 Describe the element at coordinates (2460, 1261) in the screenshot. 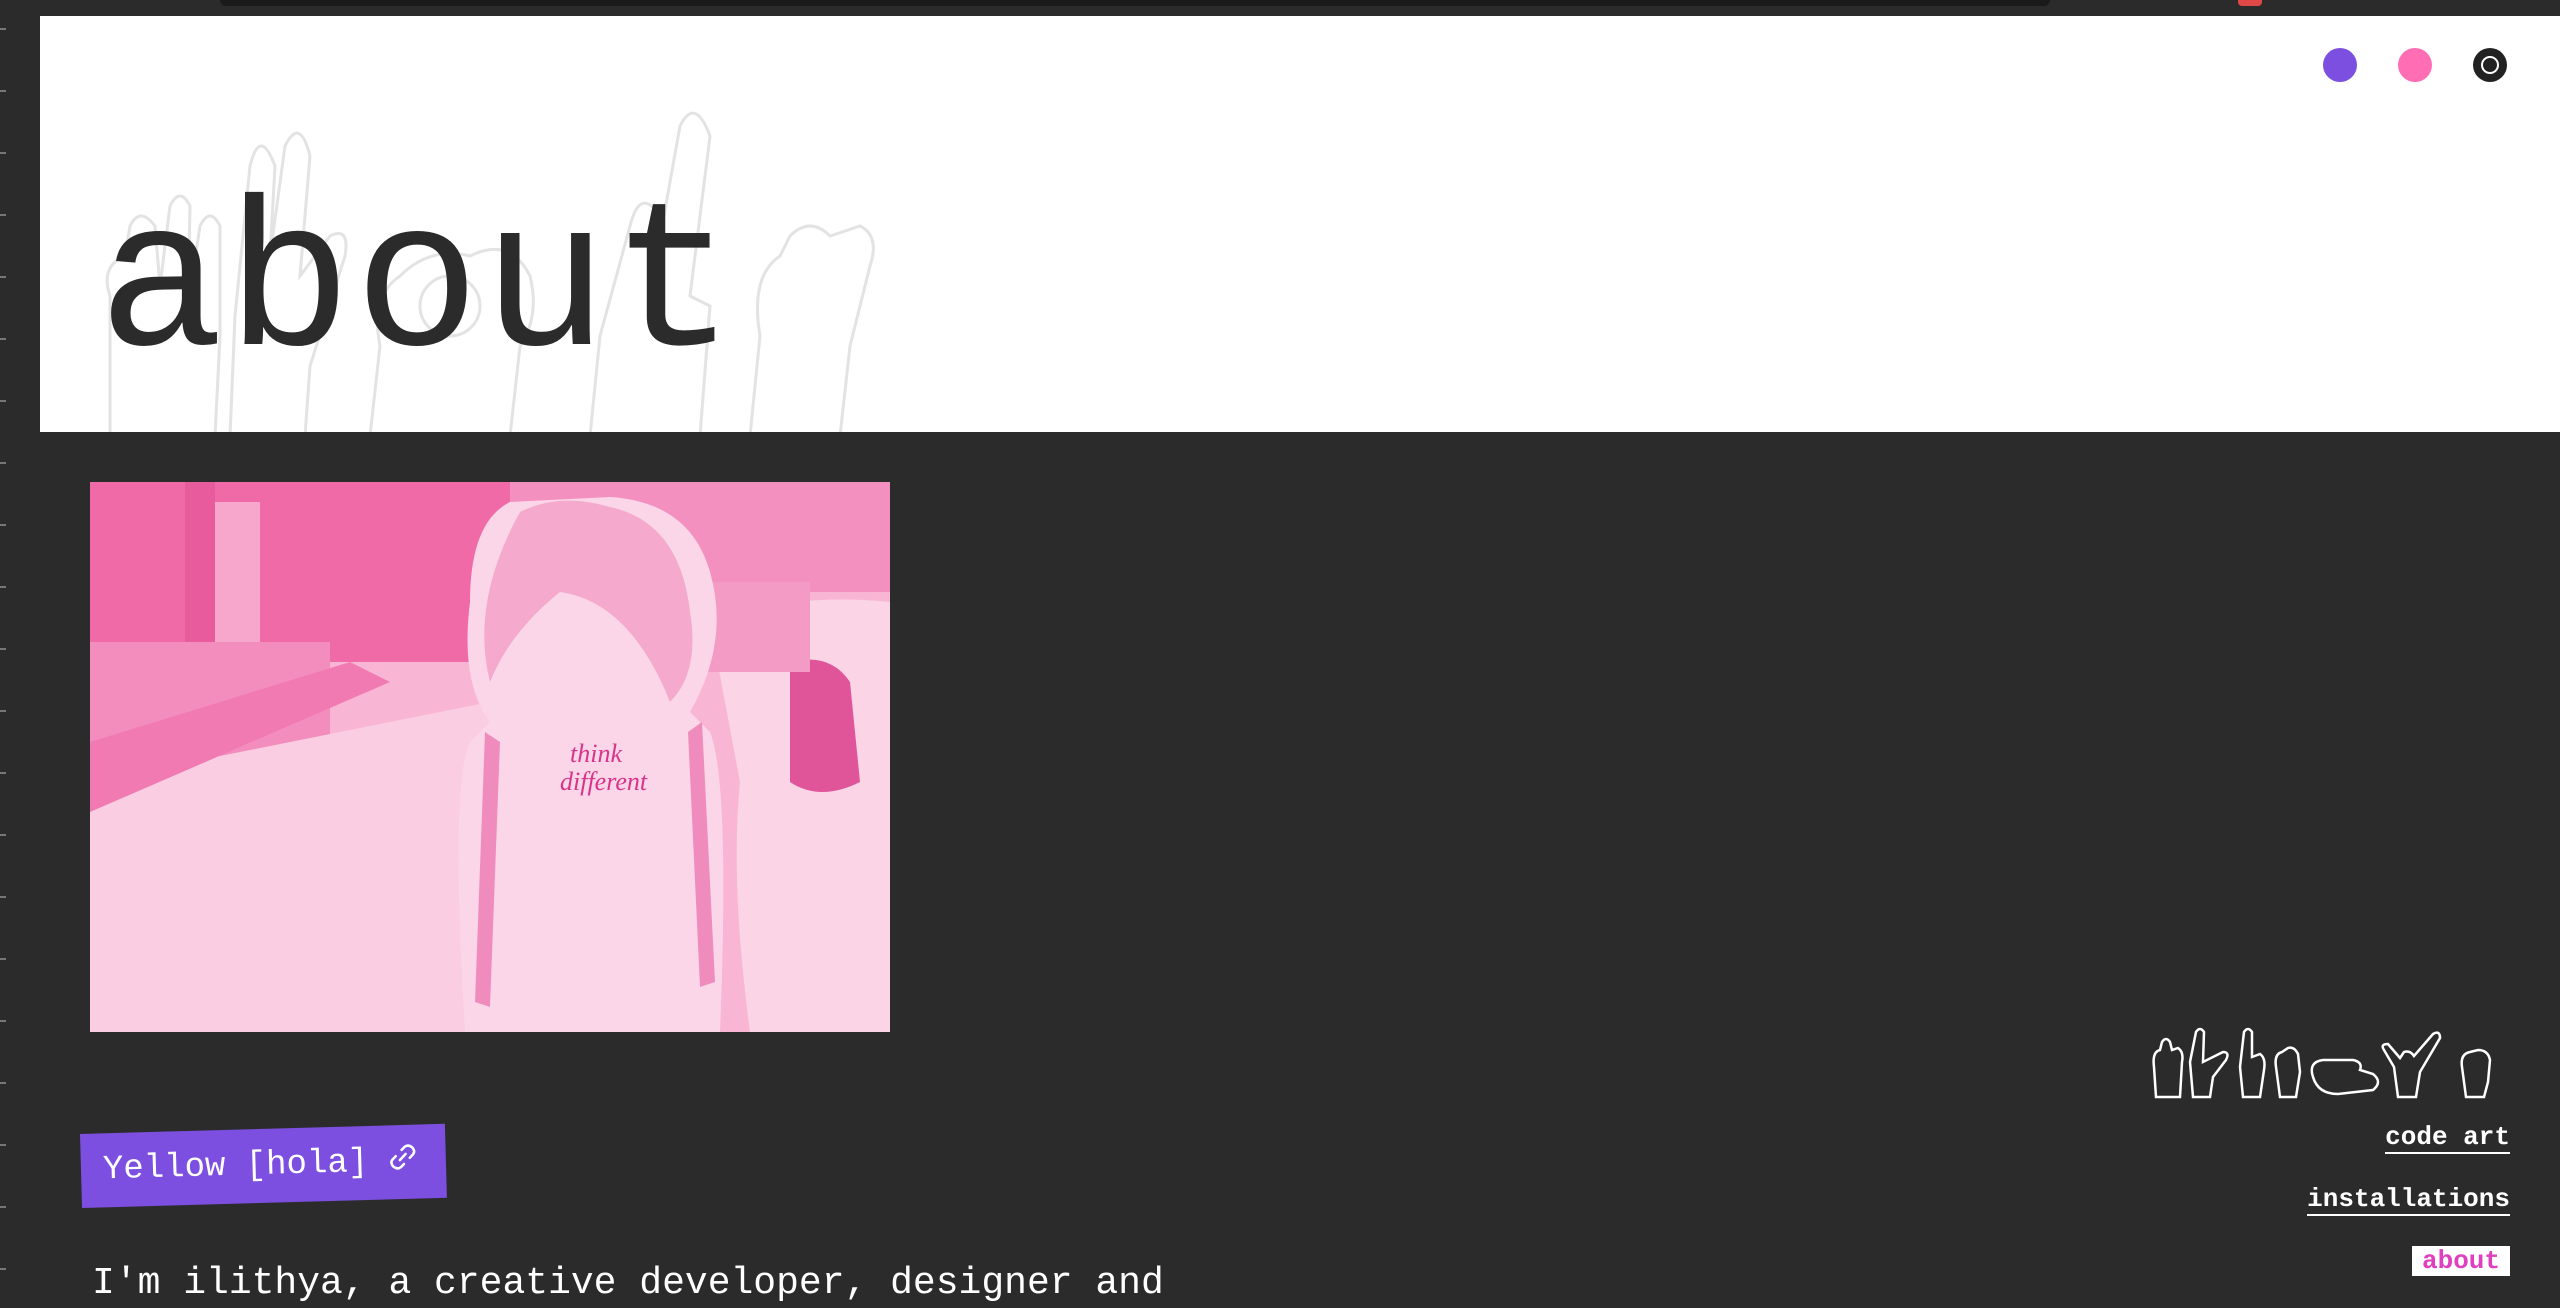

I see `nav-item-about: about` at that location.